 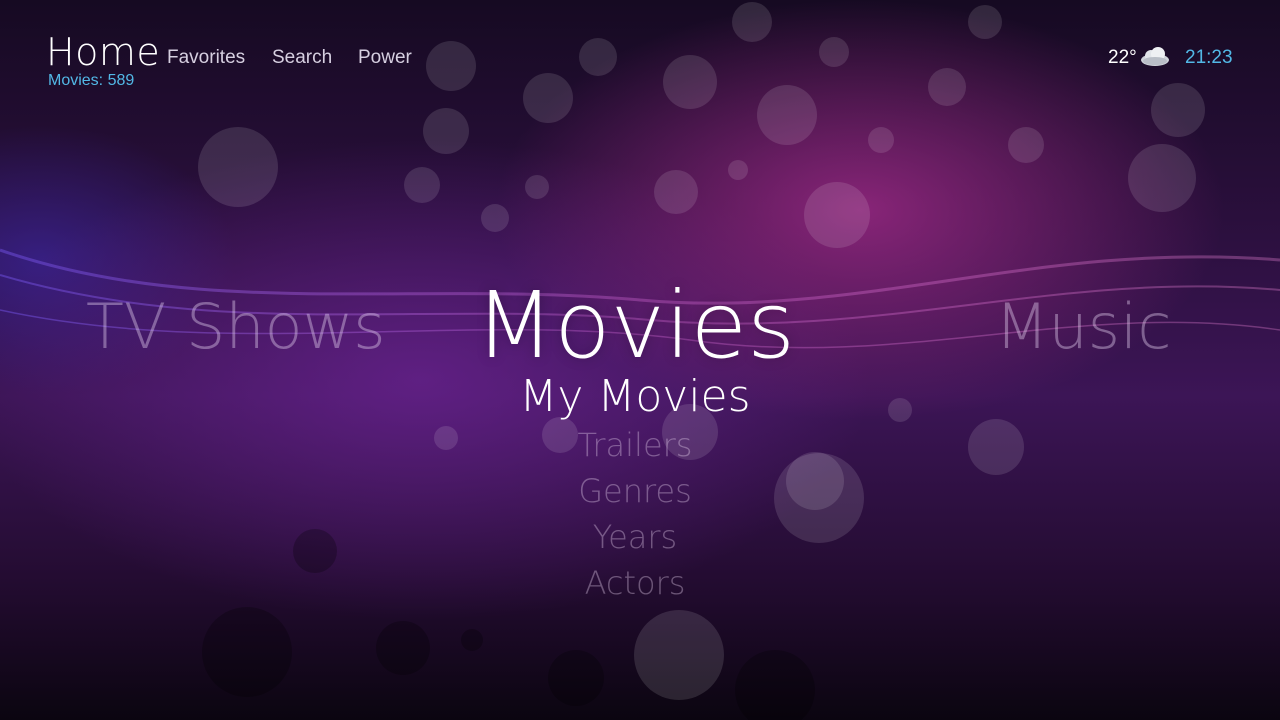 What do you see at coordinates (635, 537) in the screenshot?
I see `submenu-item-years: Years` at bounding box center [635, 537].